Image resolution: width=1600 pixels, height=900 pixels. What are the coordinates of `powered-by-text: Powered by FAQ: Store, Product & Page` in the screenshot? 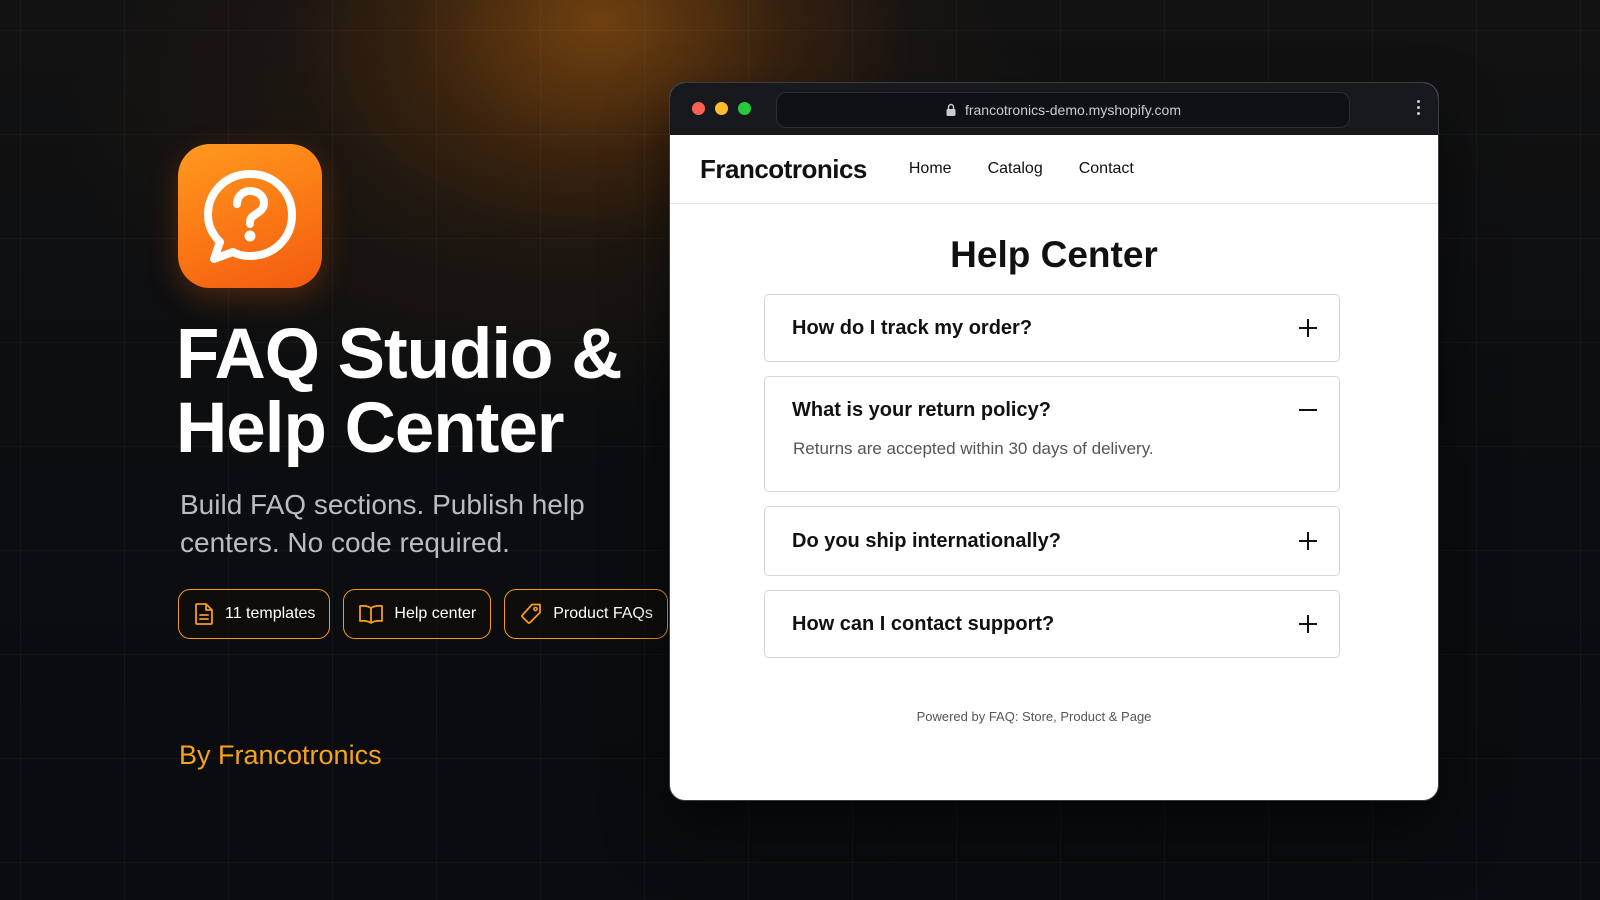 It's located at (1034, 716).